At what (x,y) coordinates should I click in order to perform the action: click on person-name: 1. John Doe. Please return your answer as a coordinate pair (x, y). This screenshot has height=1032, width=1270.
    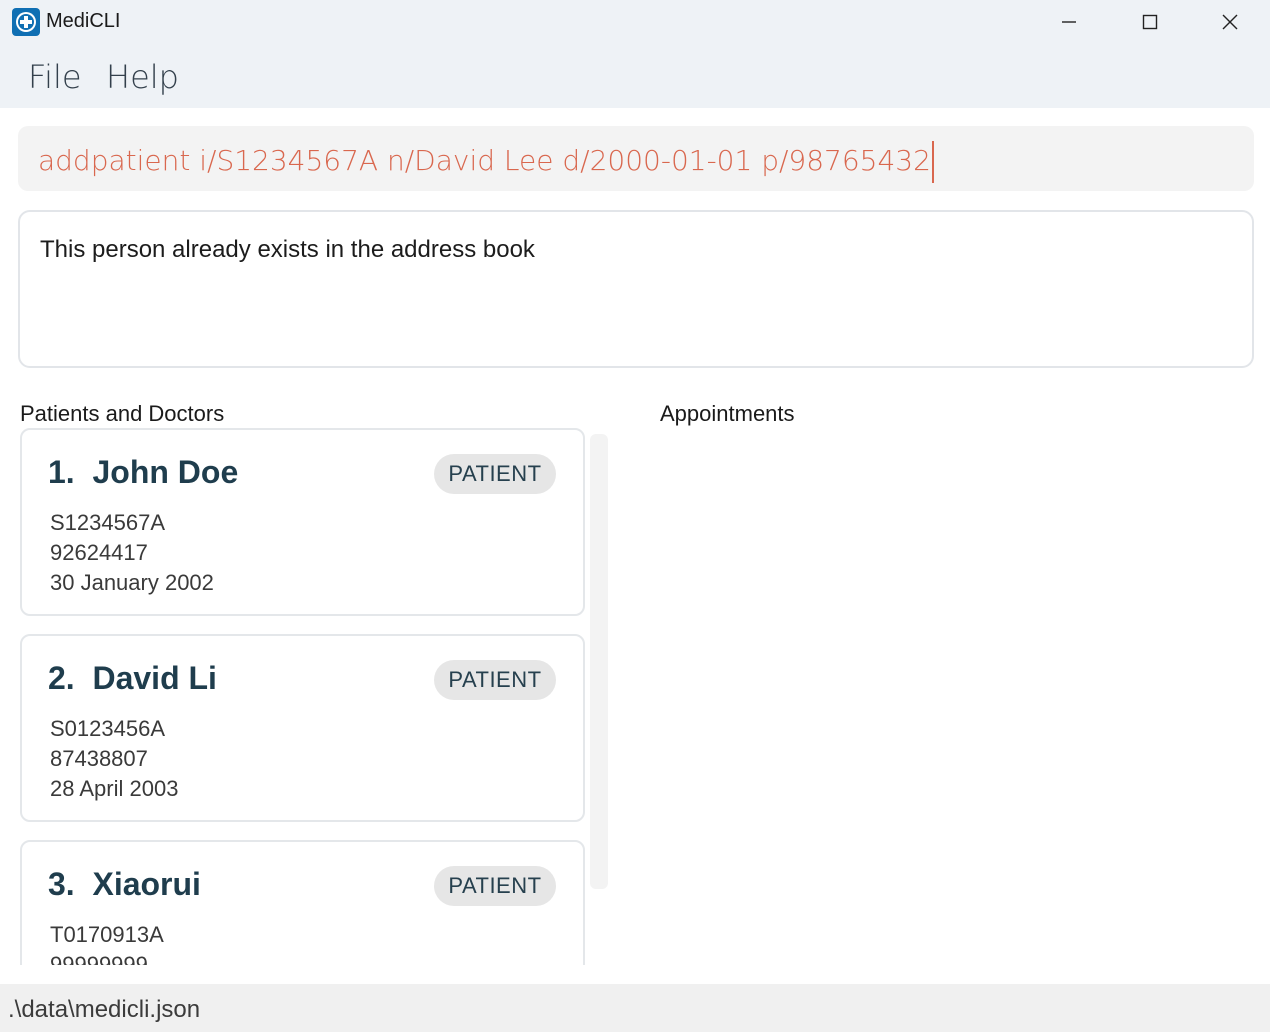
    Looking at the image, I should click on (143, 472).